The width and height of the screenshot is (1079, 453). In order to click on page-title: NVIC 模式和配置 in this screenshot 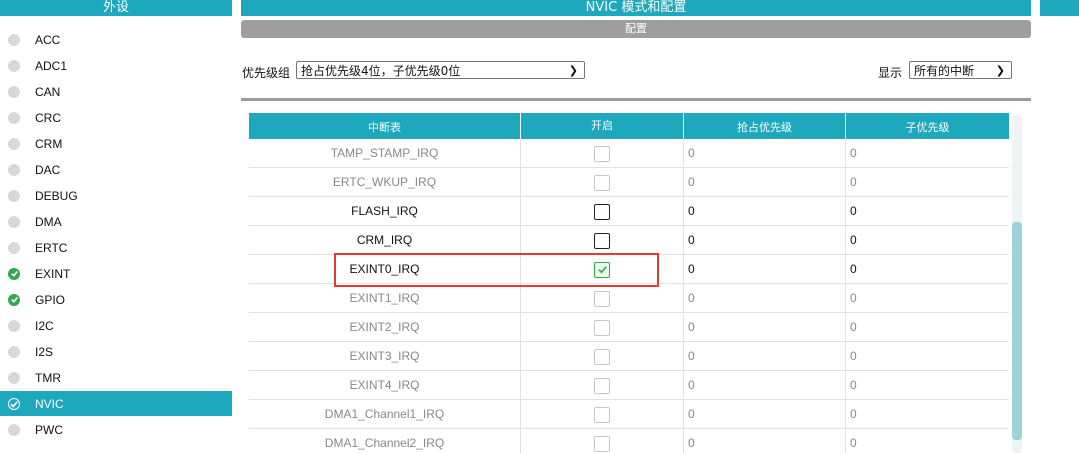, I will do `click(636, 8)`.